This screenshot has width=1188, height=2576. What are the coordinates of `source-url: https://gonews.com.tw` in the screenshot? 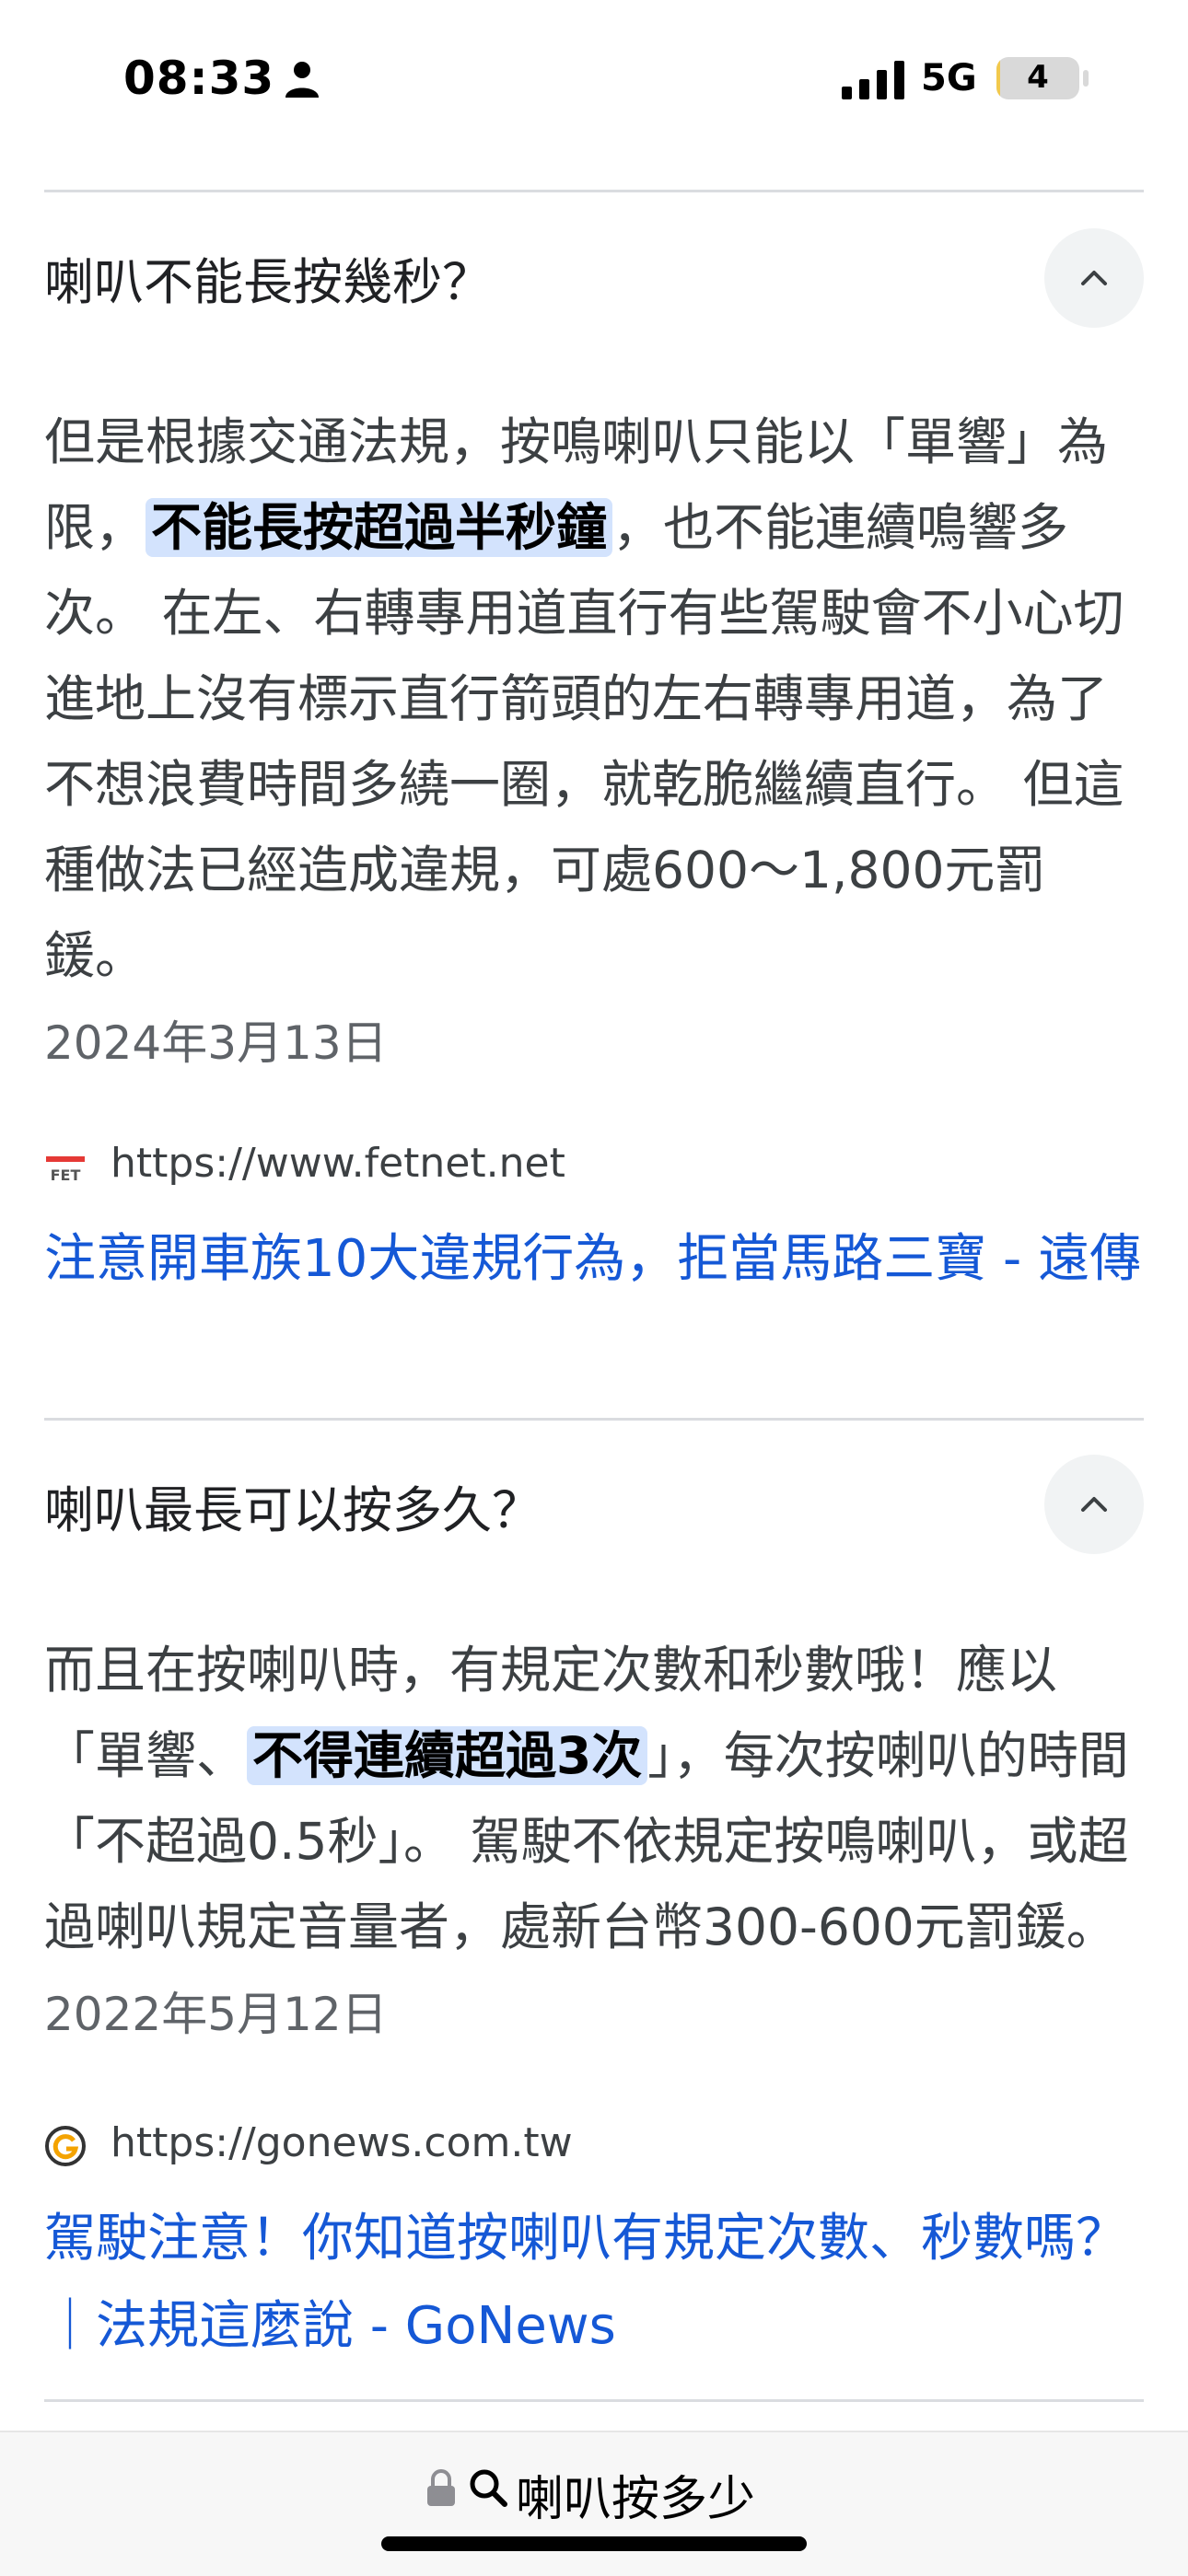 It's located at (342, 2142).